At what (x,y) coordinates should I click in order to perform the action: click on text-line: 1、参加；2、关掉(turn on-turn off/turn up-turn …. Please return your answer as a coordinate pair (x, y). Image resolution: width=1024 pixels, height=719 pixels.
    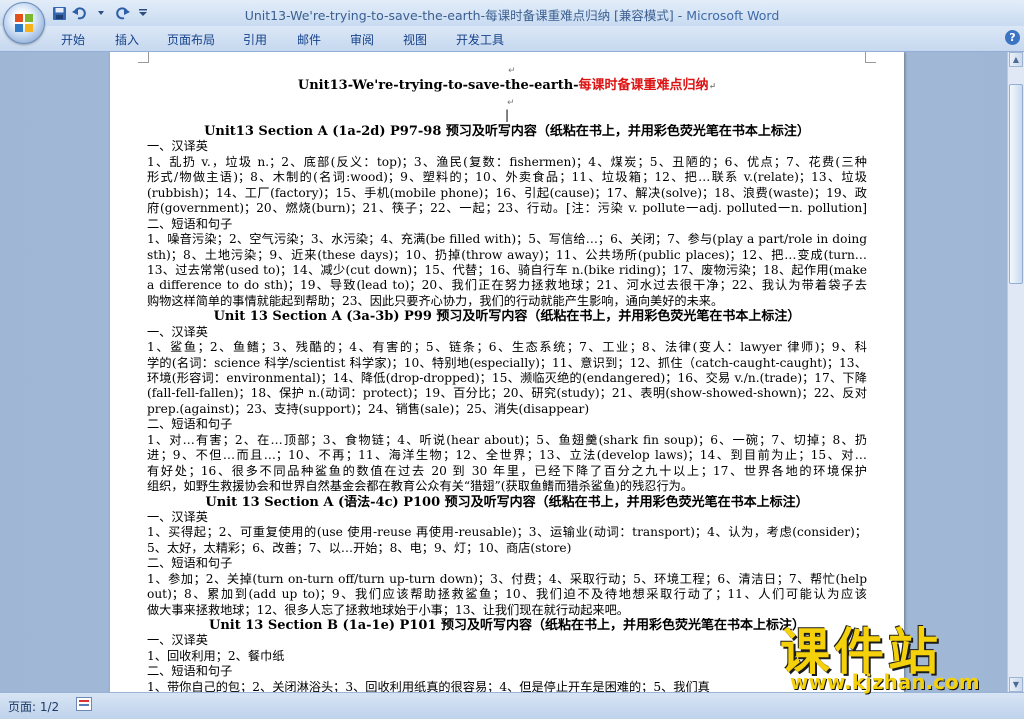
    Looking at the image, I should click on (507, 578).